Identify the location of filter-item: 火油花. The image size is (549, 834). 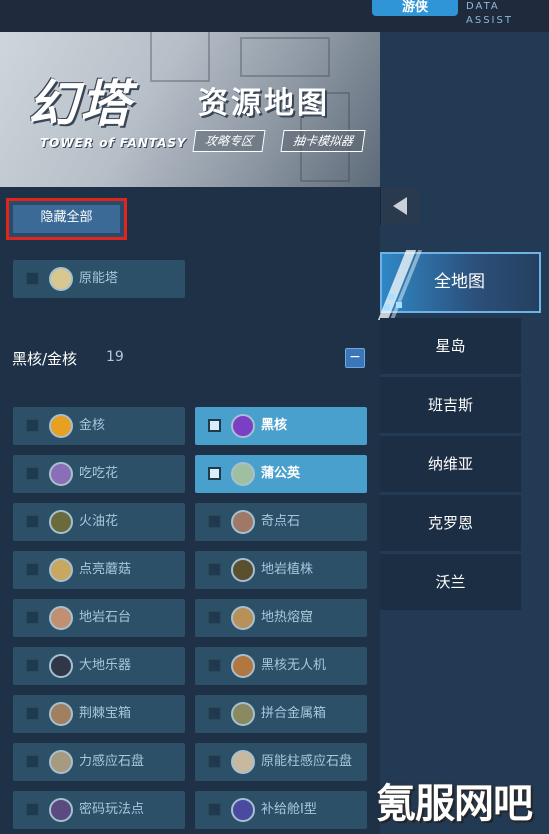
(99, 522).